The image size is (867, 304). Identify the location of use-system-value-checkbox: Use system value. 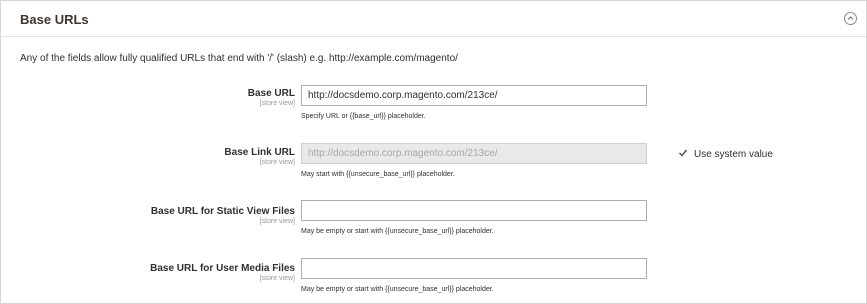
(725, 154).